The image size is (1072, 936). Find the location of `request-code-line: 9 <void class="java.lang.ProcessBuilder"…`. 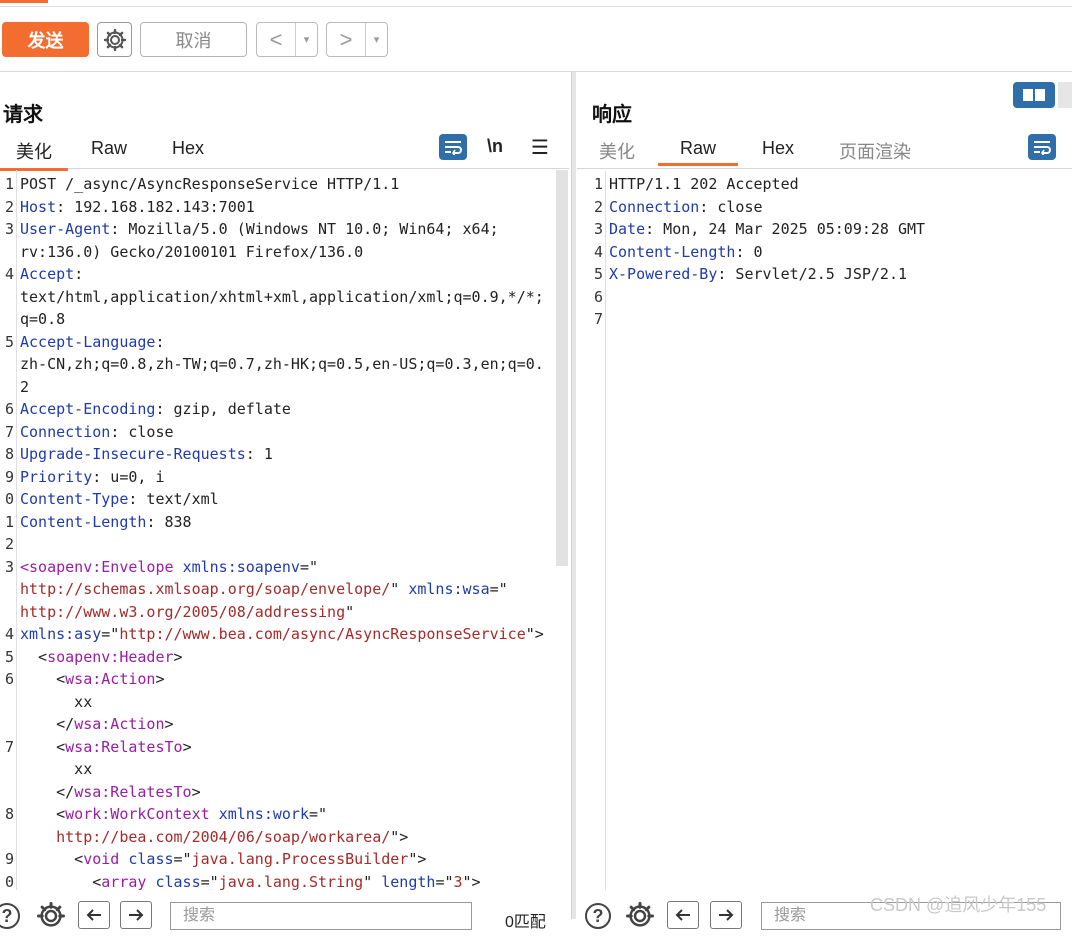

request-code-line: 9 <void class="java.lang.ProcessBuilder"… is located at coordinates (277, 859).